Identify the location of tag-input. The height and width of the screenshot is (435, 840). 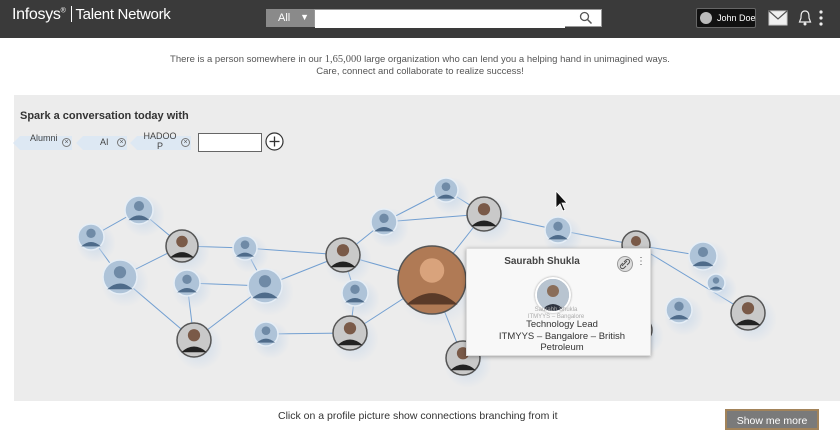
(230, 142).